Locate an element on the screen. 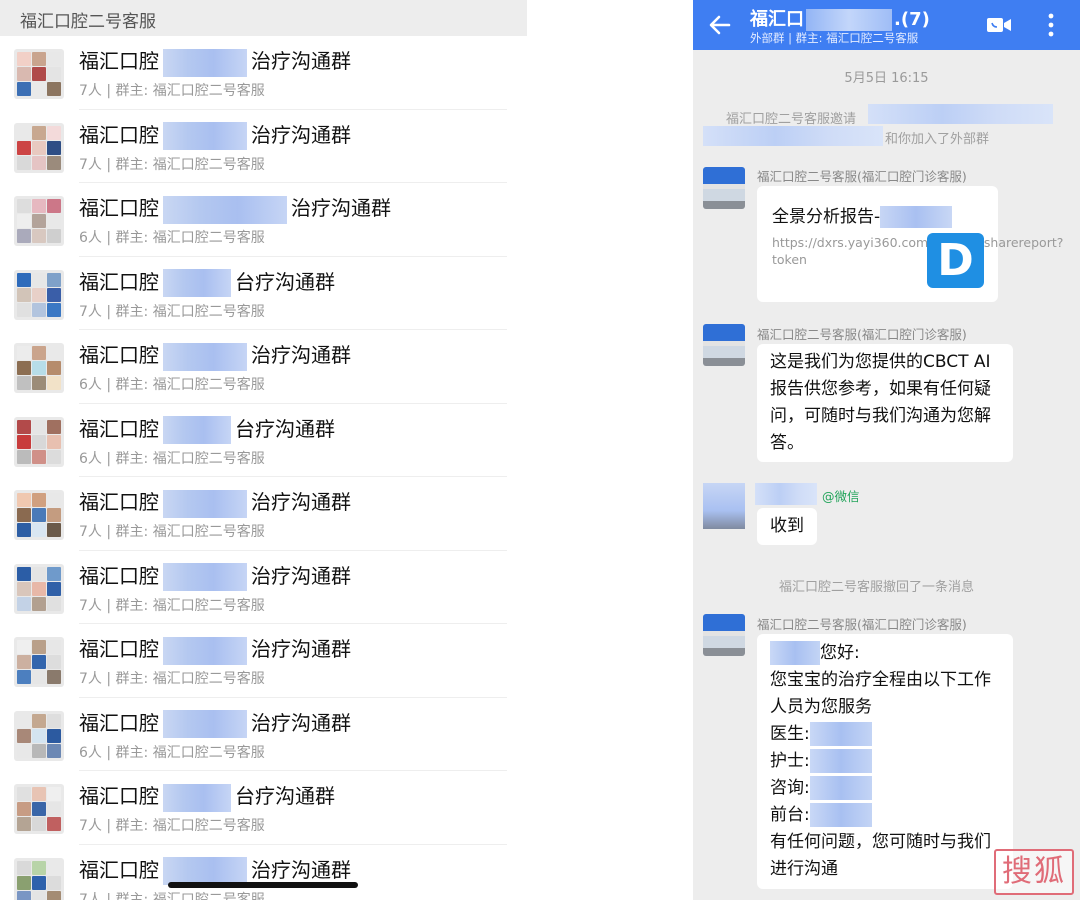 This screenshot has width=1080, height=900. message-line: 前台: is located at coordinates (885, 815).